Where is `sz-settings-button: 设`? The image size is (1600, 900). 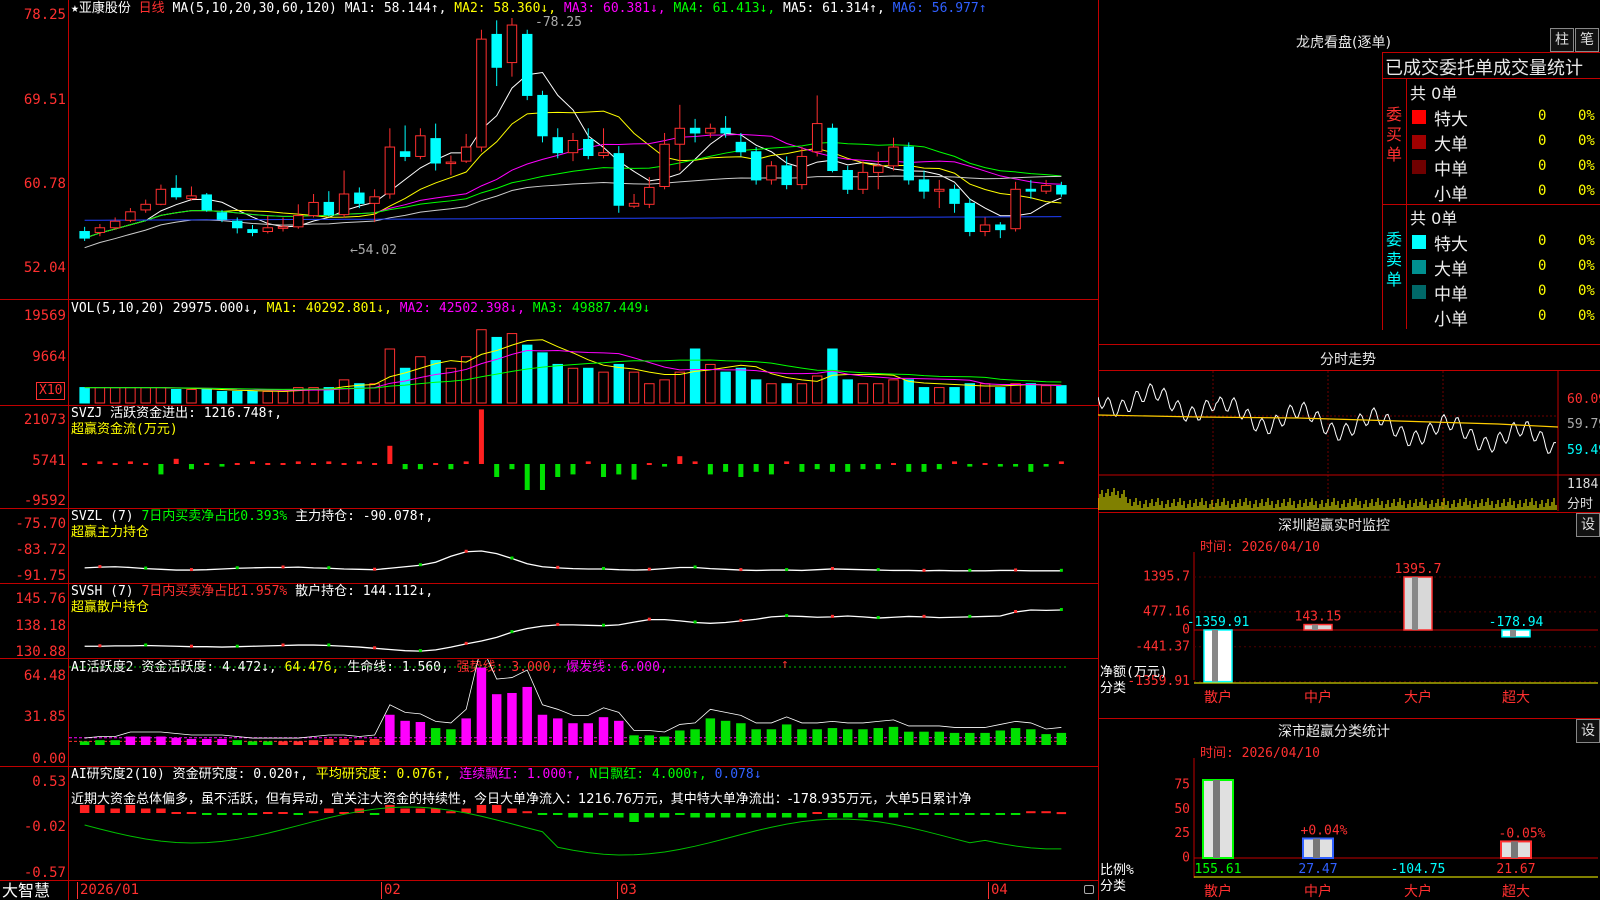
sz-settings-button: 设 is located at coordinates (1588, 525).